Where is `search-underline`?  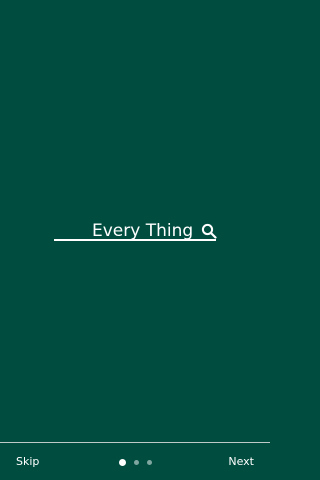
search-underline is located at coordinates (135, 240).